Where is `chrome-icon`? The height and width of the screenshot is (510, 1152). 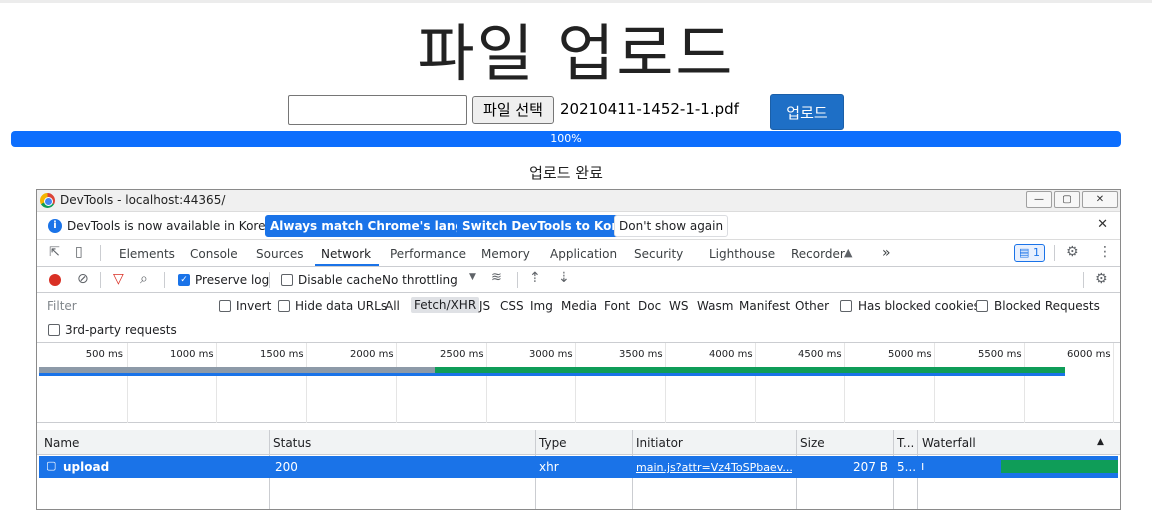
chrome-icon is located at coordinates (47, 200).